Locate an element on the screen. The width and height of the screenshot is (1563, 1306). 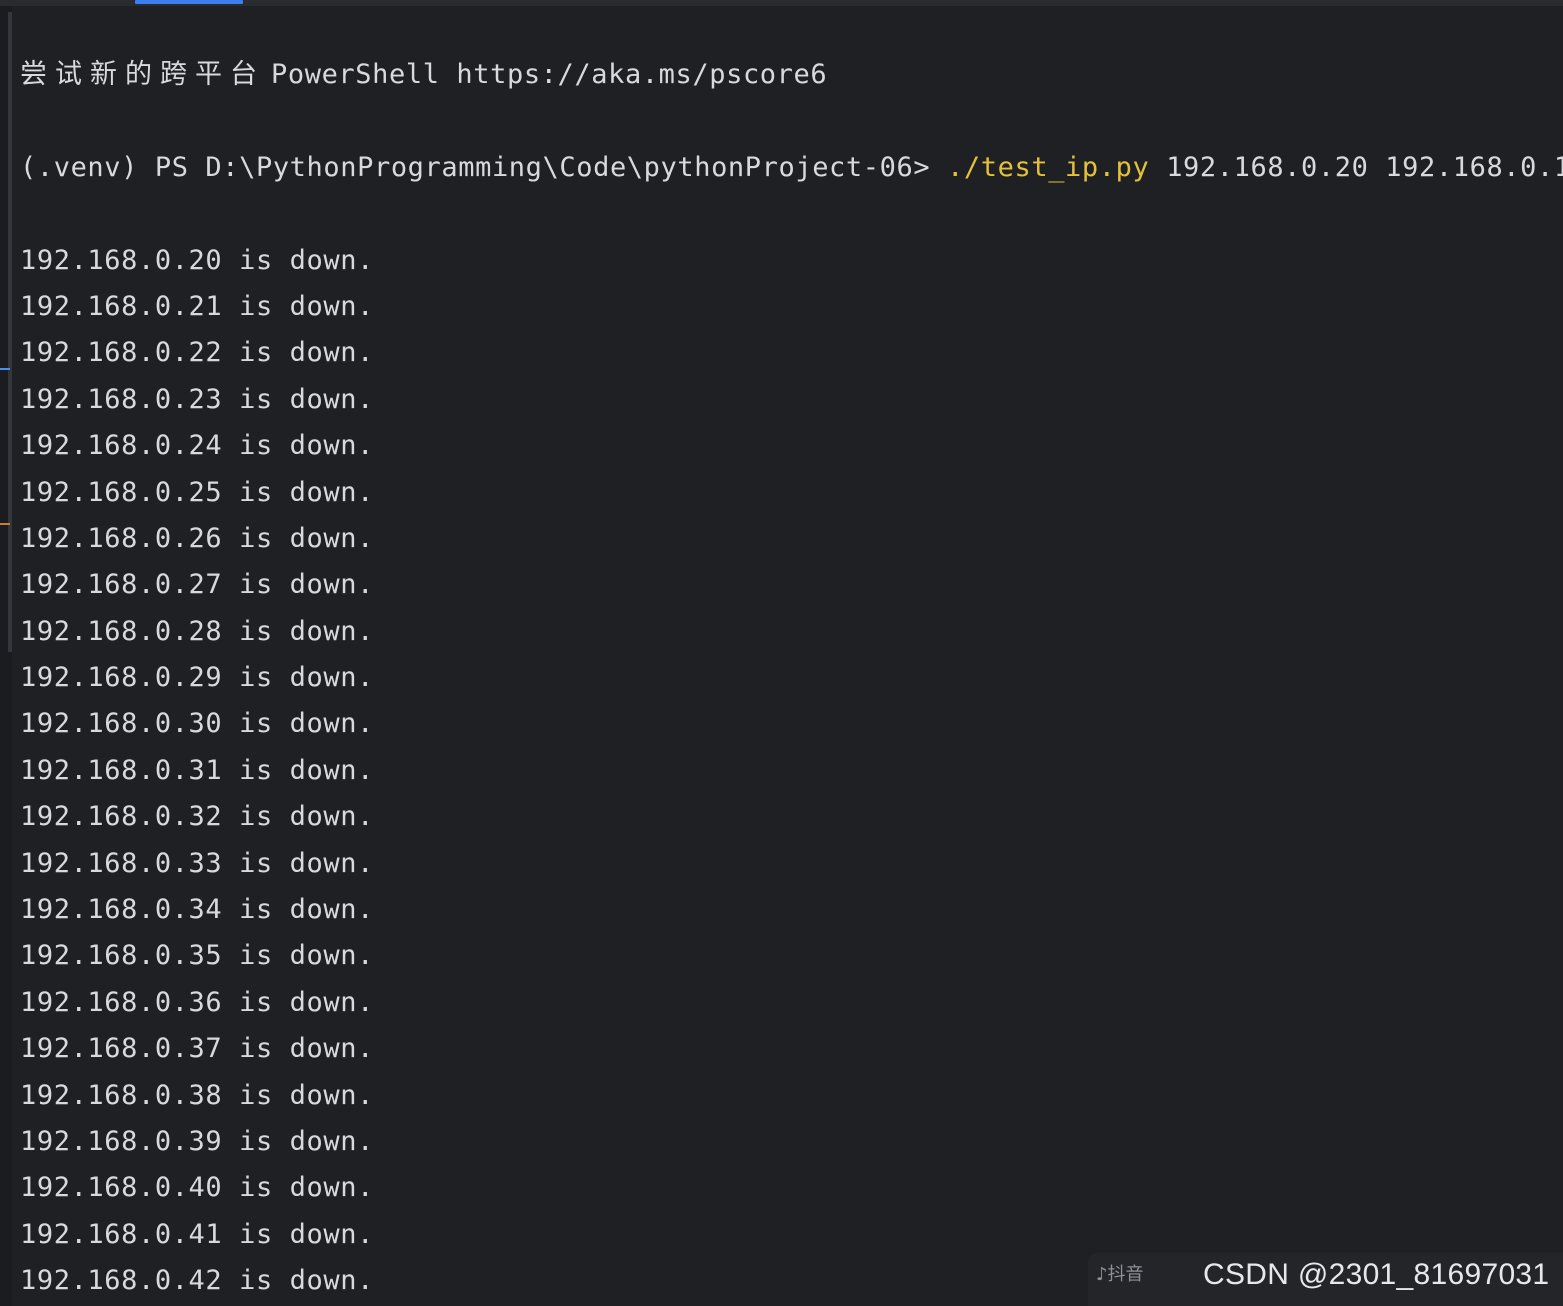
output-line: 192.168.0.41 is down. is located at coordinates (197, 1234).